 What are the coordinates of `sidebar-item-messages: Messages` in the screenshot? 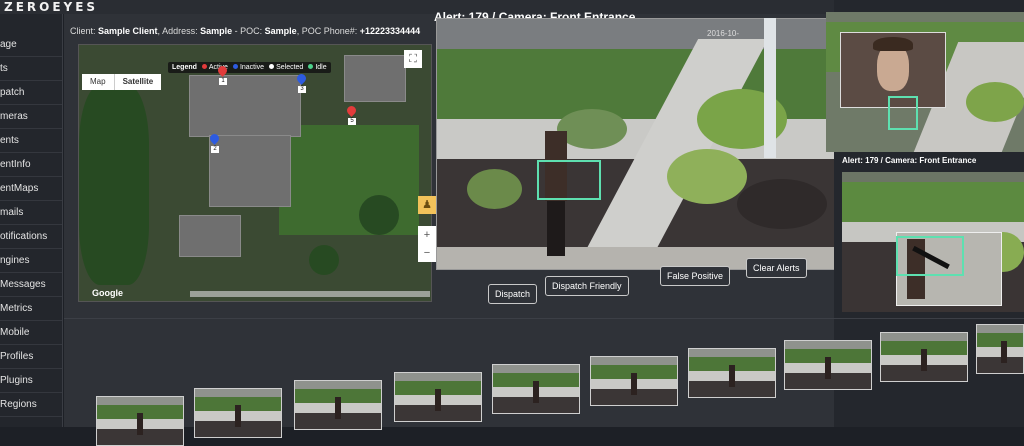 It's located at (31, 285).